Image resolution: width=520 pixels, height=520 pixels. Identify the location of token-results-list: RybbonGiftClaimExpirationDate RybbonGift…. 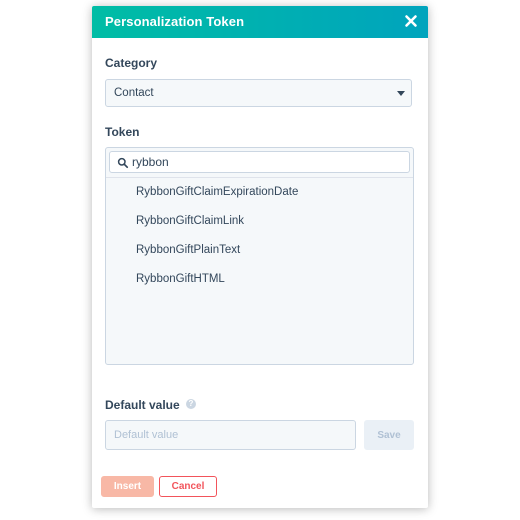
(259, 236).